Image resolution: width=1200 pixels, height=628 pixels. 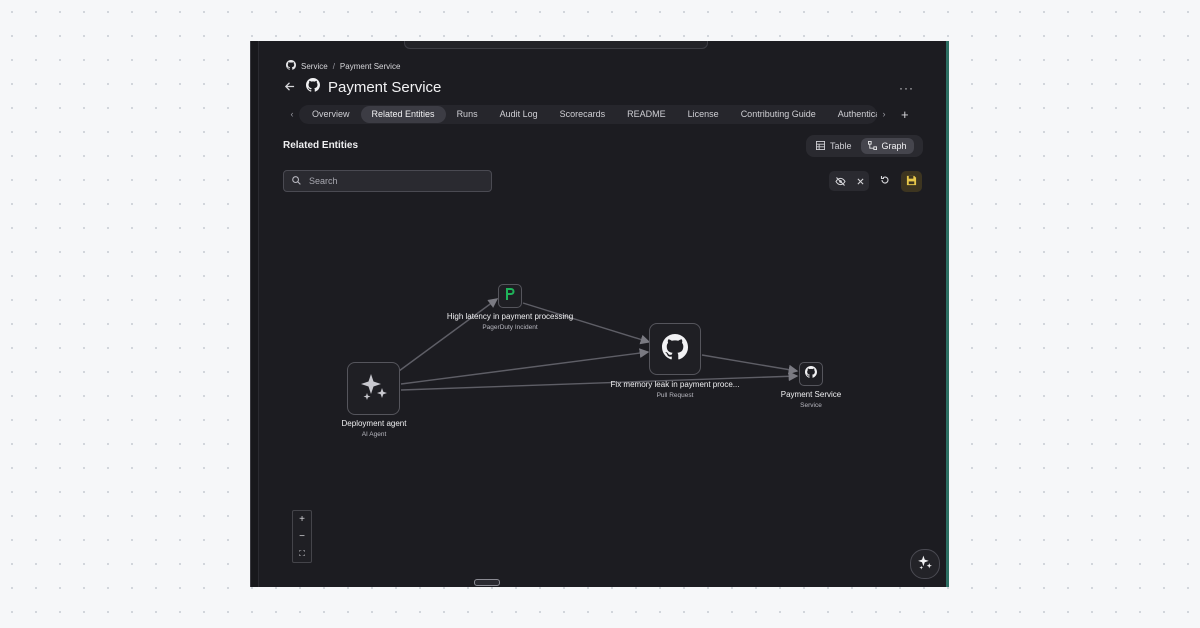 What do you see at coordinates (811, 405) in the screenshot?
I see `node-type: Service` at bounding box center [811, 405].